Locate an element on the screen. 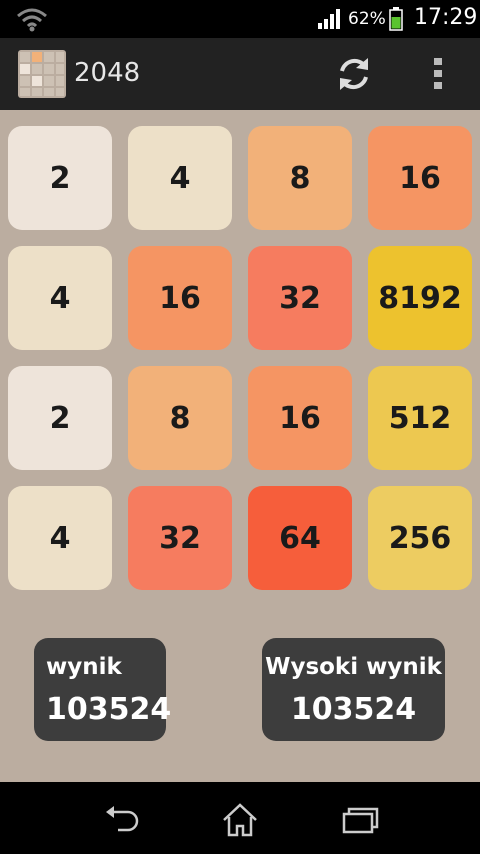 The width and height of the screenshot is (480, 854). clock: 17:29 is located at coordinates (446, 17).